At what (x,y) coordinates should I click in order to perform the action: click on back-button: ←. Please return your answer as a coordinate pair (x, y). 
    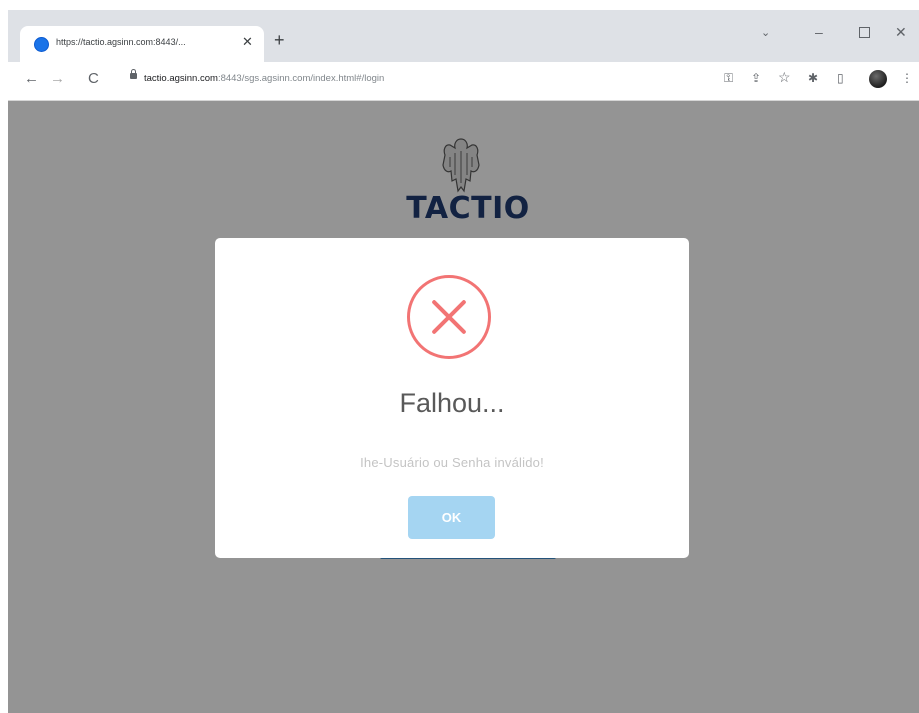
    Looking at the image, I should click on (31, 78).